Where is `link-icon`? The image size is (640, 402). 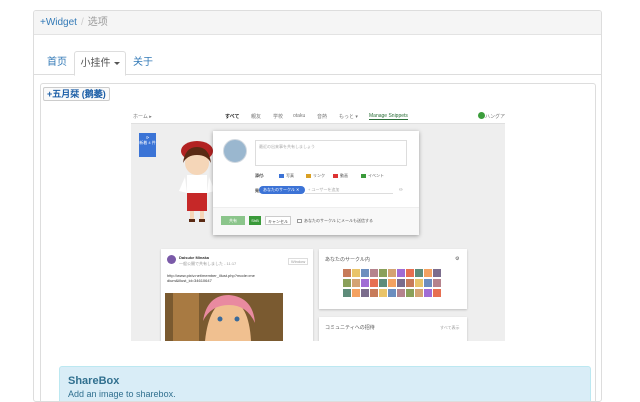 link-icon is located at coordinates (308, 175).